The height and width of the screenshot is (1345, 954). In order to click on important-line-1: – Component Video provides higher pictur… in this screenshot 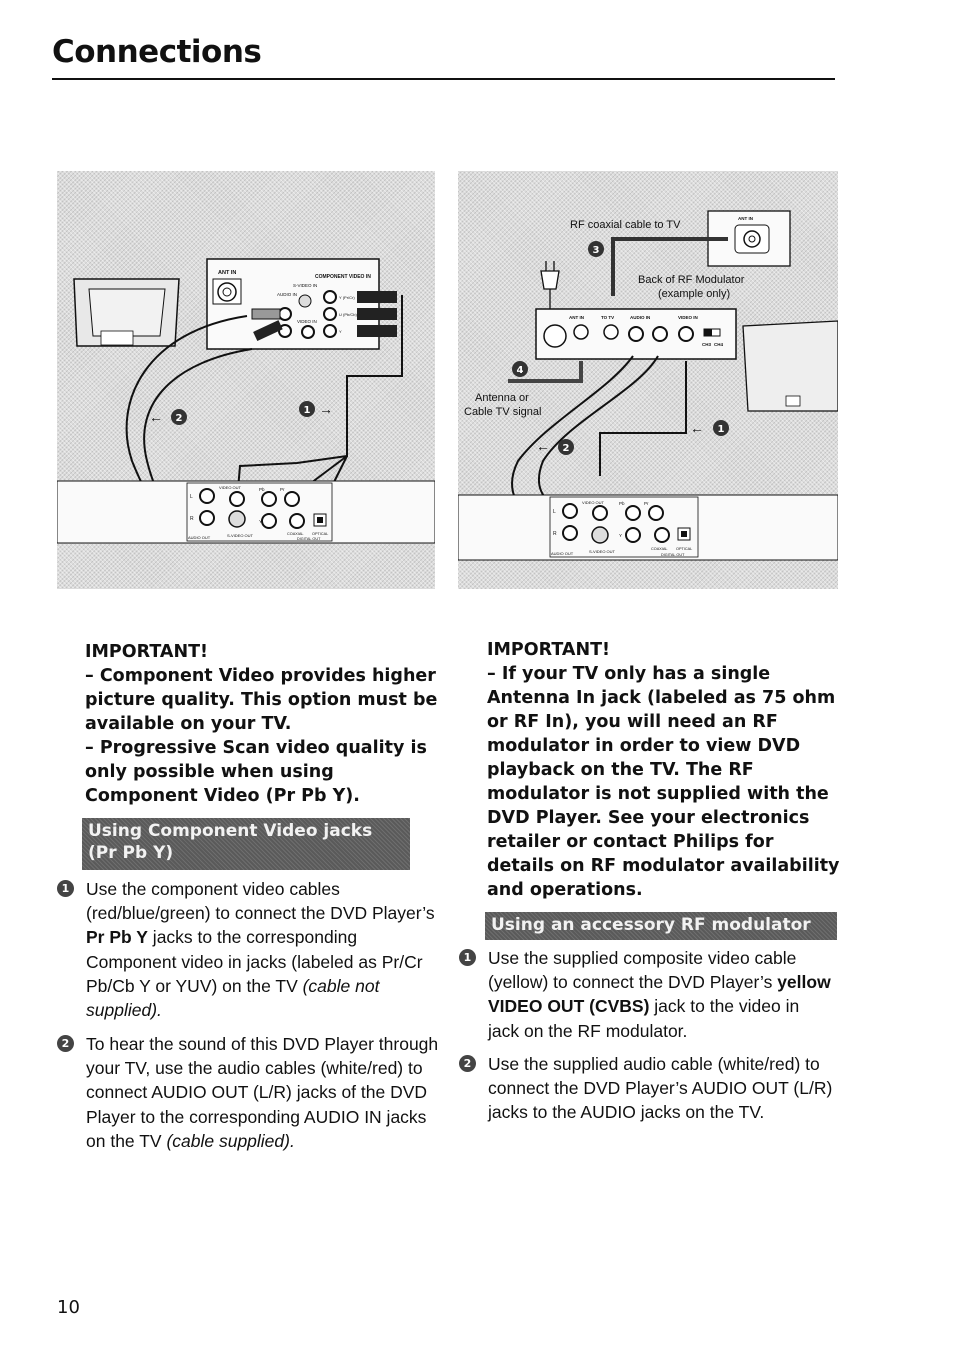, I will do `click(261, 700)`.